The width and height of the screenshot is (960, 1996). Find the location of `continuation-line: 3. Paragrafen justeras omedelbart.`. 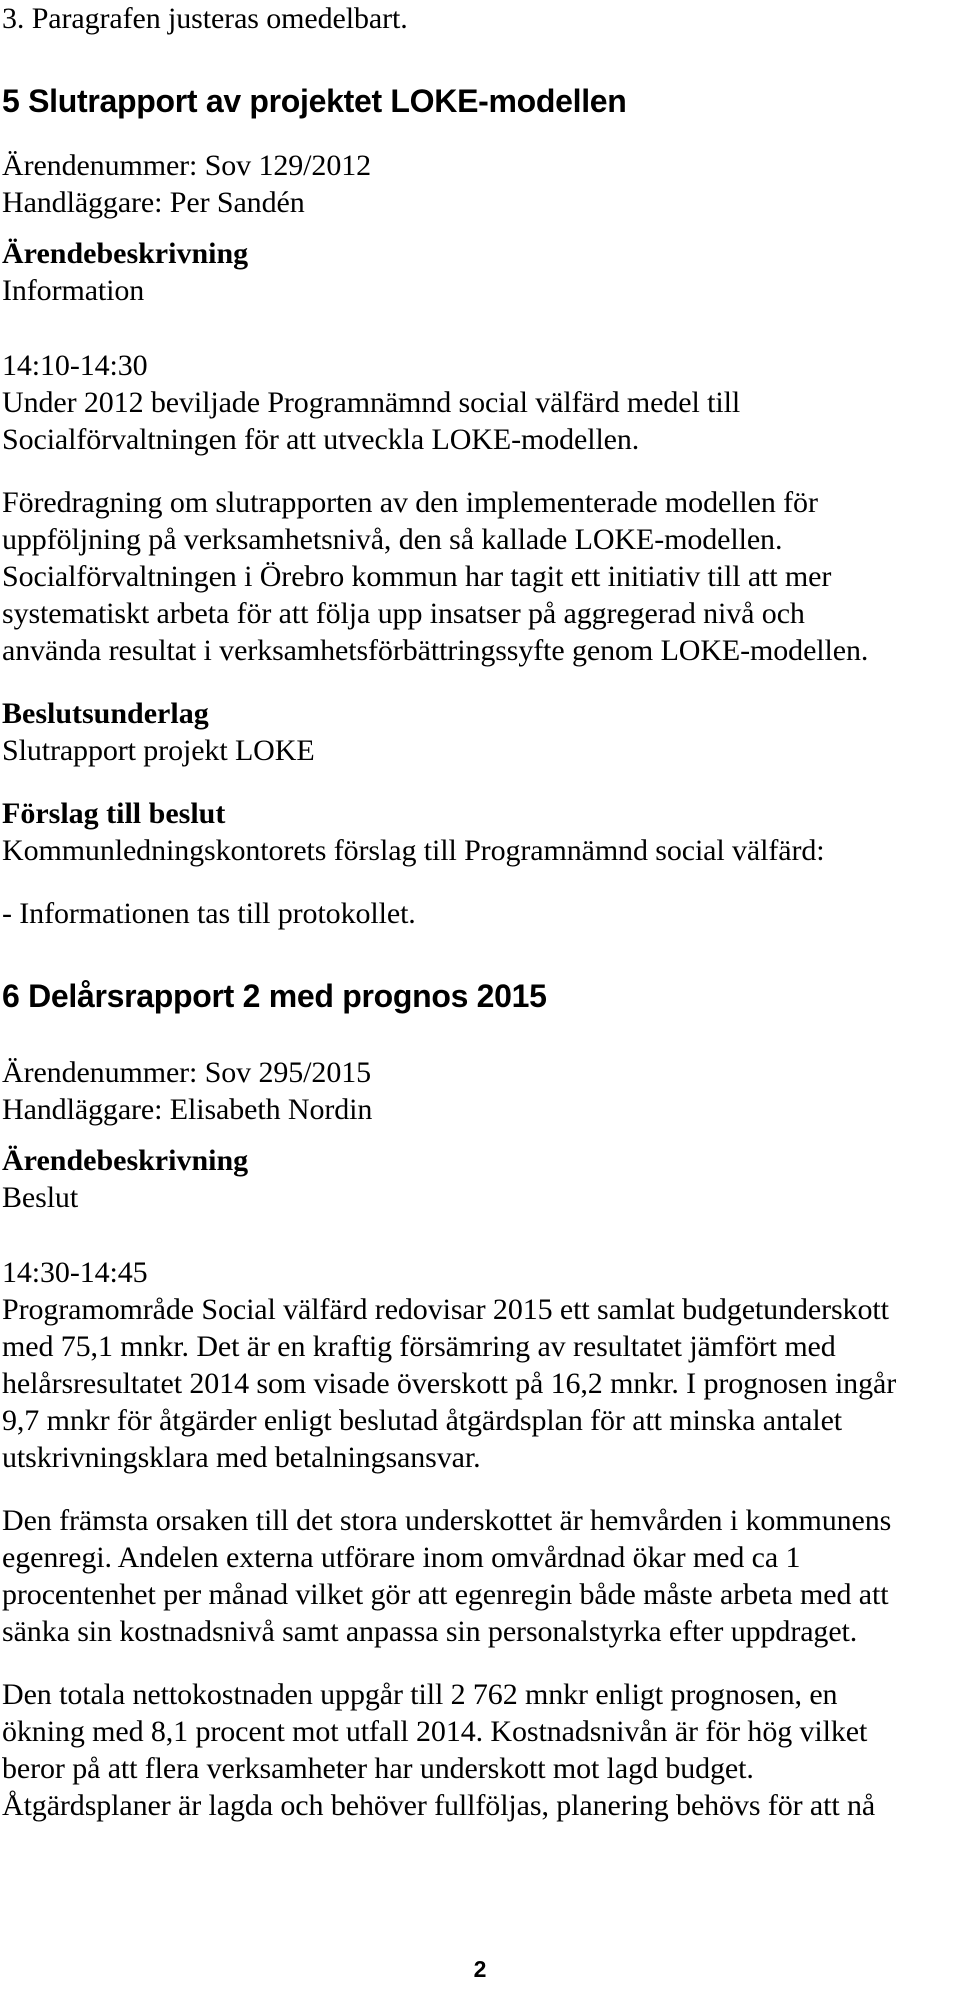

continuation-line: 3. Paragrafen justeras omedelbart. is located at coordinates (205, 18).